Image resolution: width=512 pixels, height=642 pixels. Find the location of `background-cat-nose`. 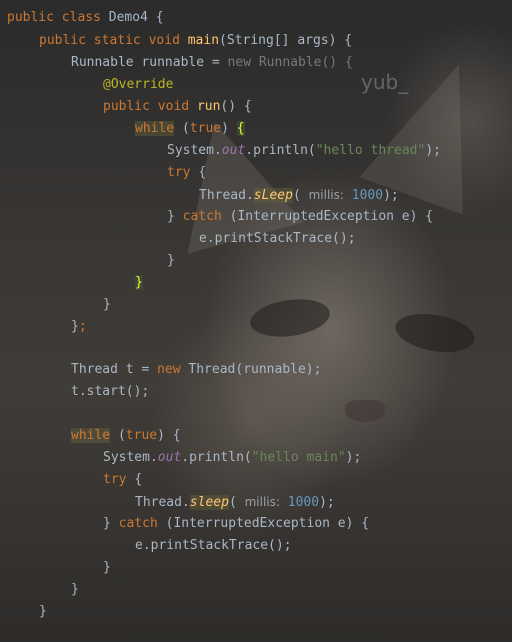

background-cat-nose is located at coordinates (365, 411).